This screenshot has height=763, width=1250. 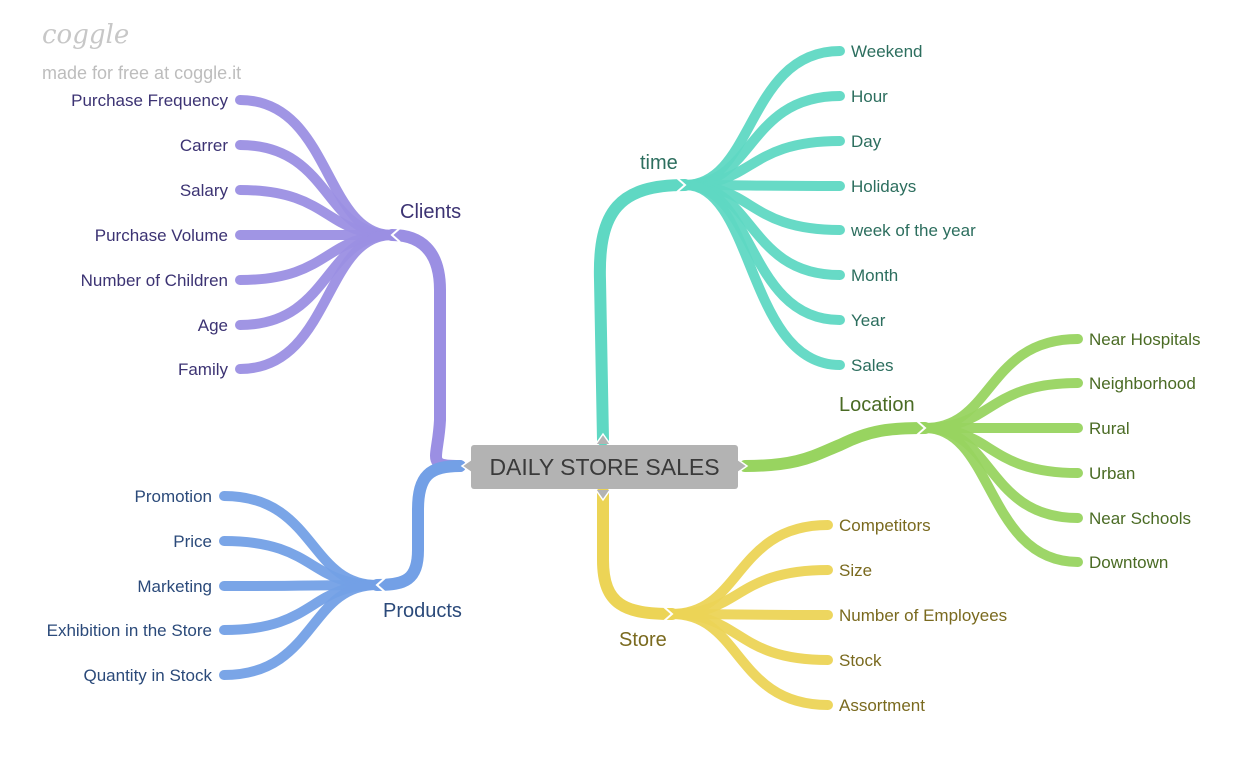 What do you see at coordinates (835, 447) in the screenshot?
I see `location-main-connector` at bounding box center [835, 447].